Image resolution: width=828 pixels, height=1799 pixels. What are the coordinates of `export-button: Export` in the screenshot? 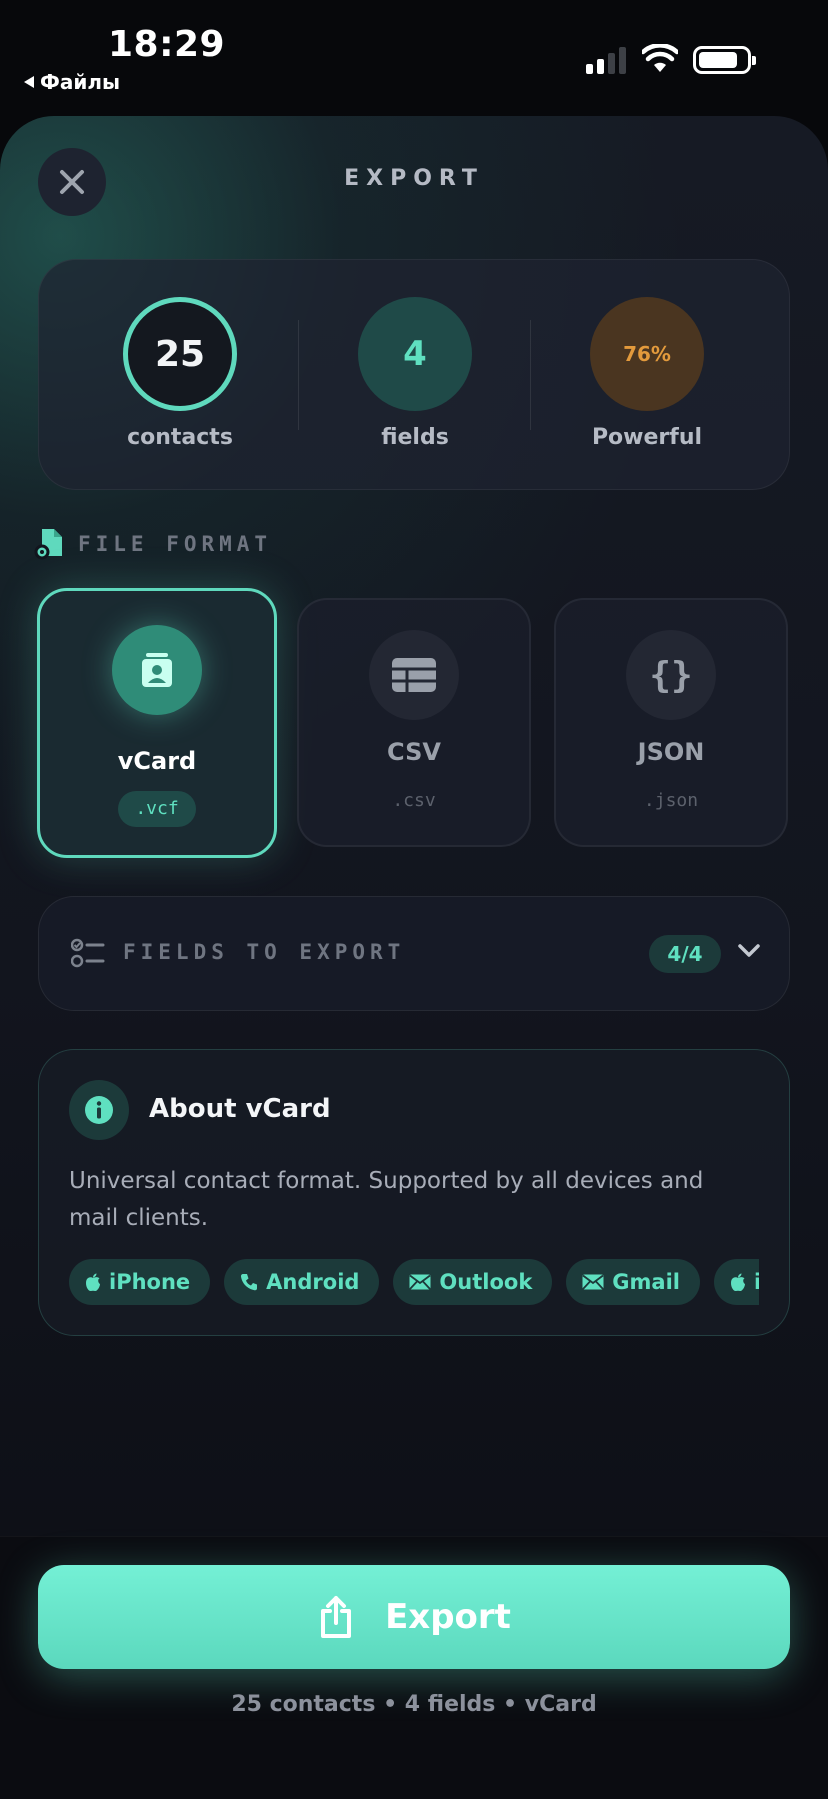 It's located at (414, 1617).